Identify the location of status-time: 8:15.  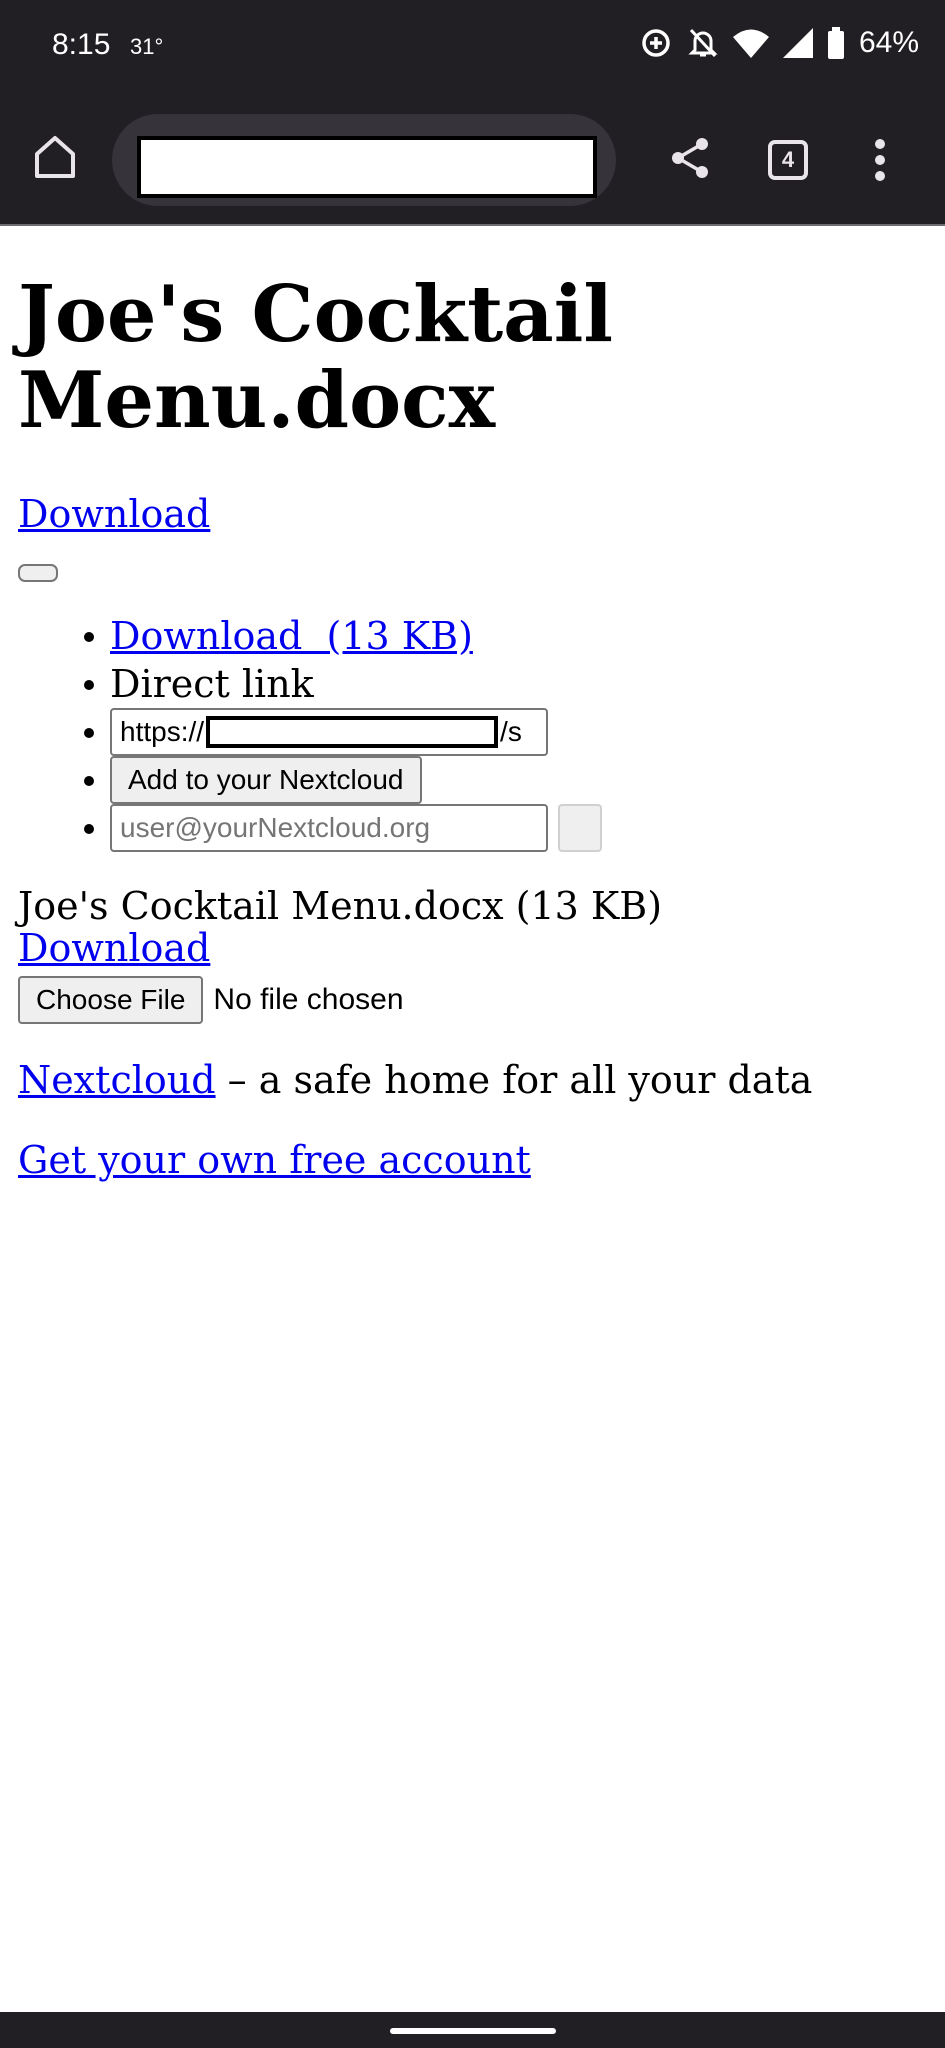
(81, 44).